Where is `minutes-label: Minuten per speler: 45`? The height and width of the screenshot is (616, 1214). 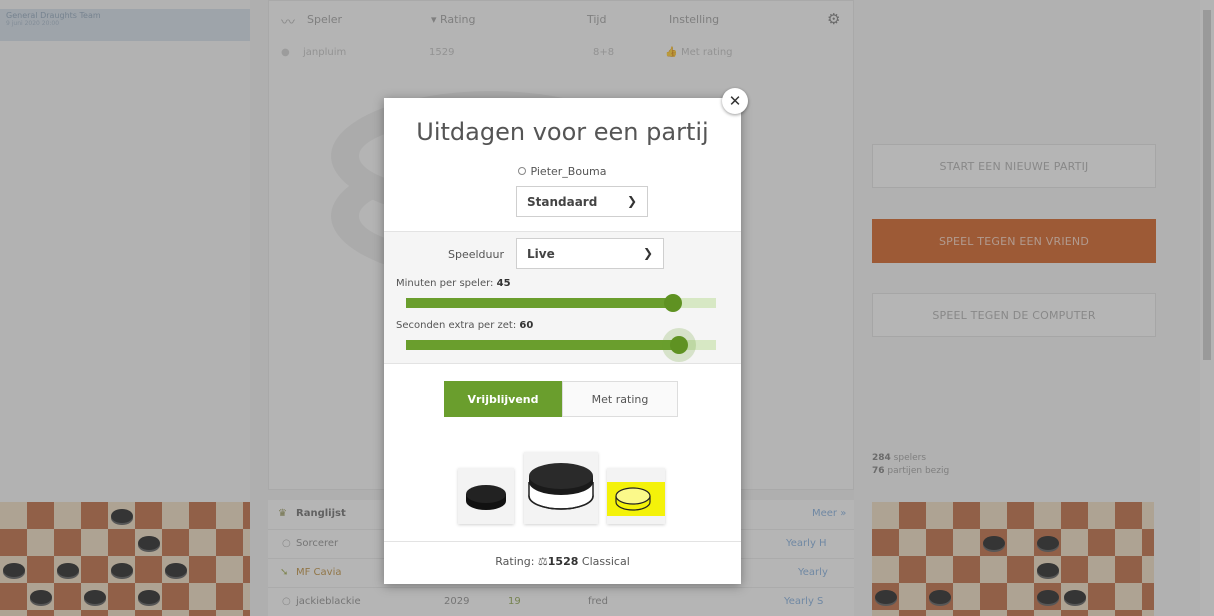
minutes-label: Minuten per speler: 45 is located at coordinates (453, 283).